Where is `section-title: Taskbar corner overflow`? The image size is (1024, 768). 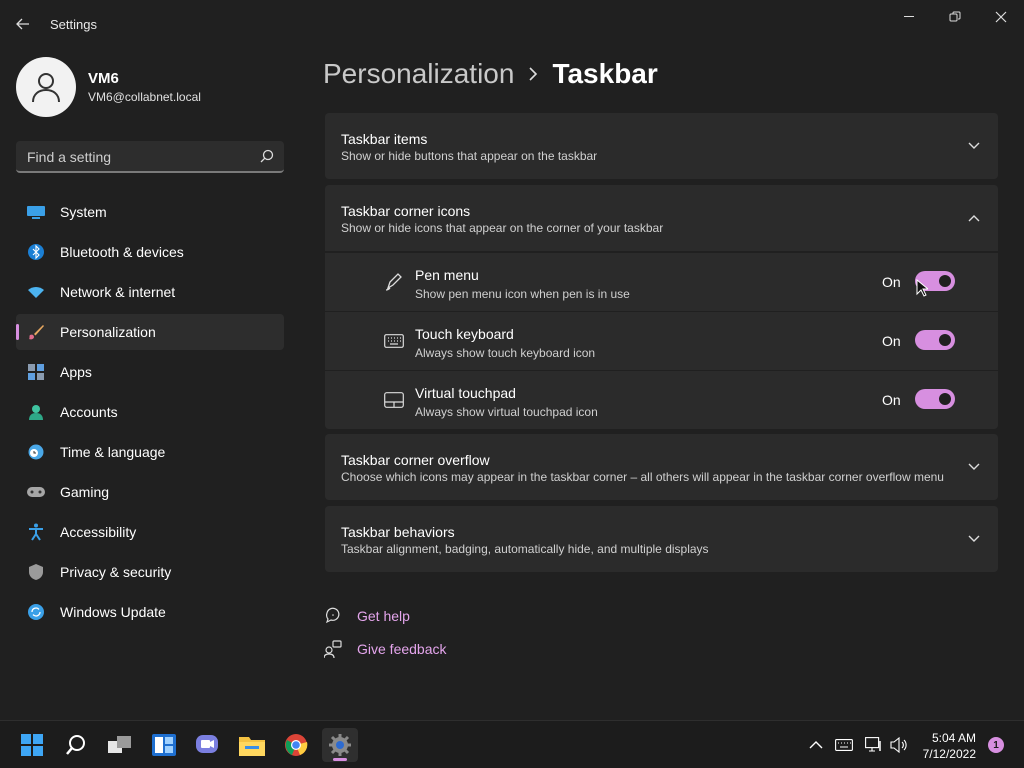 section-title: Taskbar corner overflow is located at coordinates (415, 460).